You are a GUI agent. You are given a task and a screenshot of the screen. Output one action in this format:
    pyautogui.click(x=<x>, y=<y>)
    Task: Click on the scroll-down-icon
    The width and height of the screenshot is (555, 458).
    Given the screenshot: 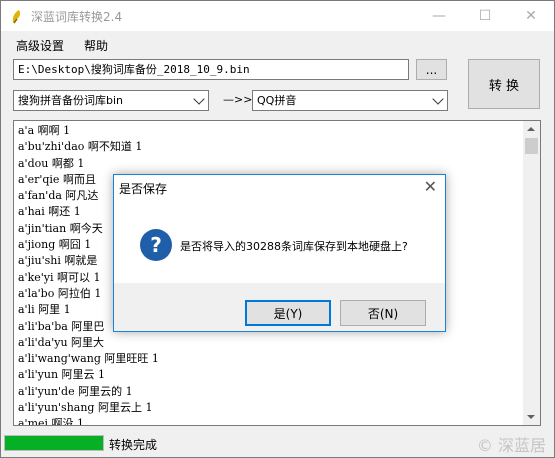 What is the action you would take?
    pyautogui.click(x=531, y=417)
    